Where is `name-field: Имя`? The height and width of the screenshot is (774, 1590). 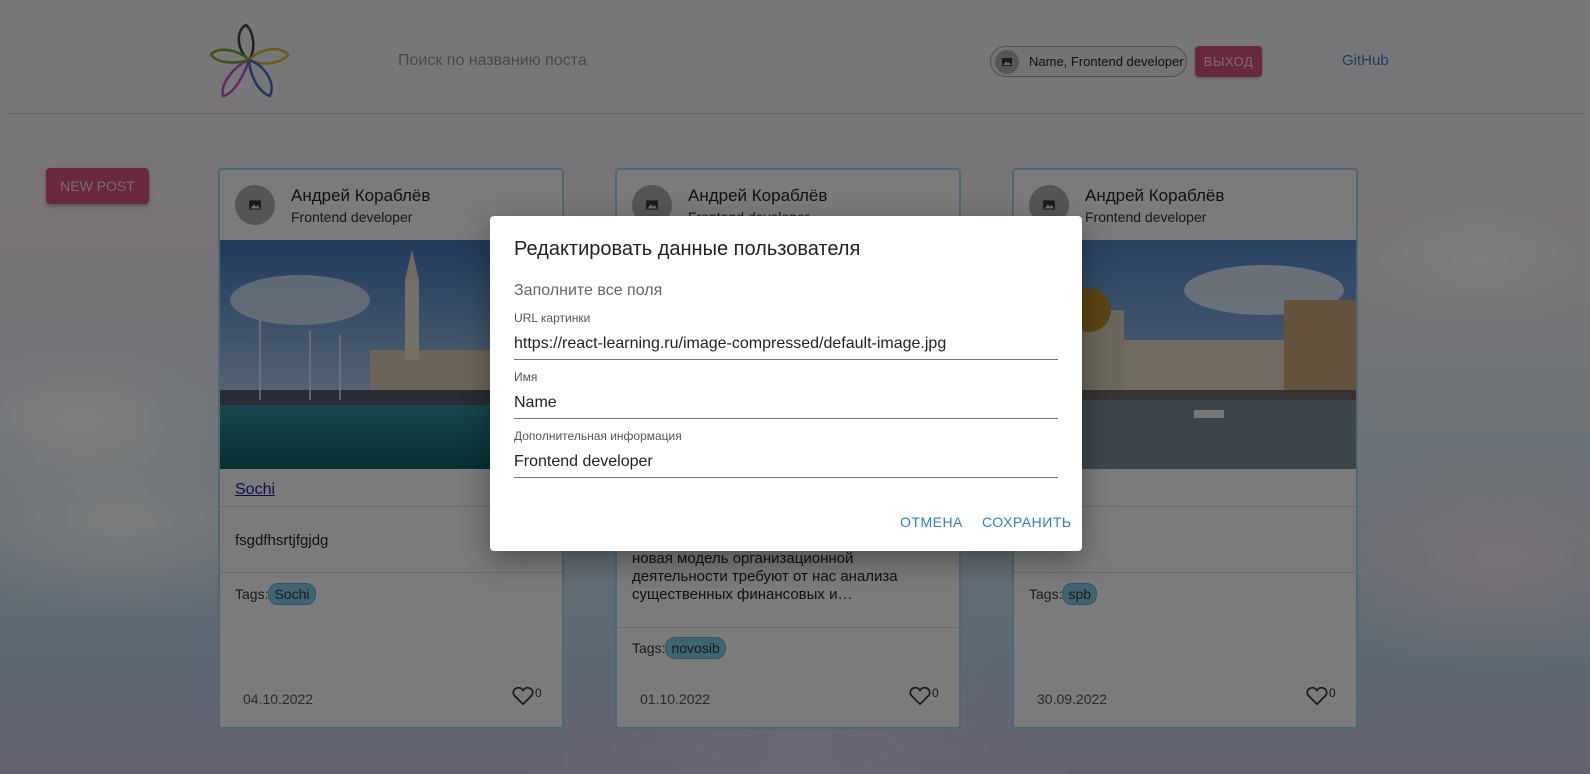
name-field: Имя is located at coordinates (786, 394).